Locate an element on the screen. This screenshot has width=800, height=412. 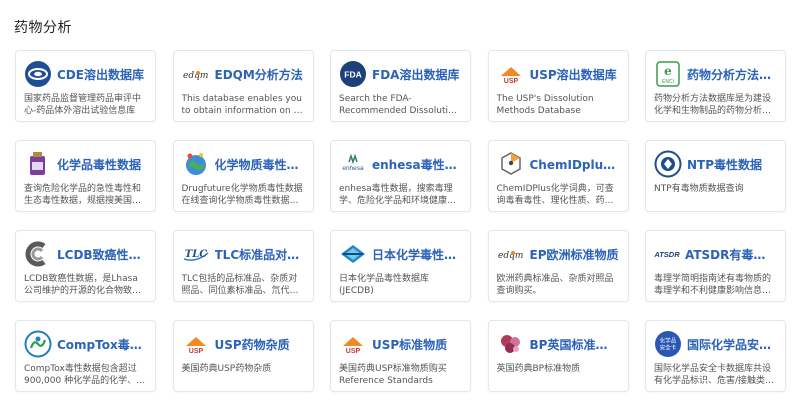
card-title: CDE溶出数据库 is located at coordinates (100, 74).